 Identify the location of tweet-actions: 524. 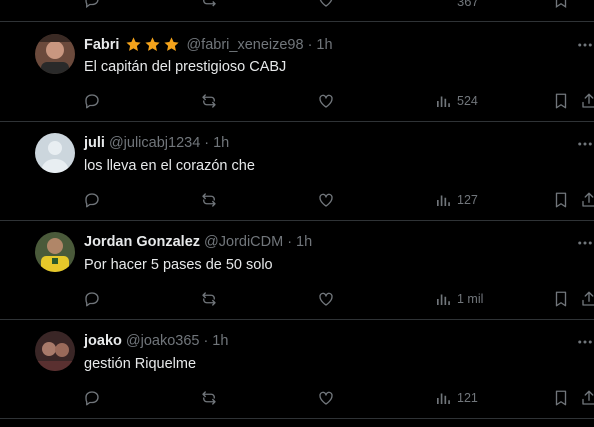
(297, 101).